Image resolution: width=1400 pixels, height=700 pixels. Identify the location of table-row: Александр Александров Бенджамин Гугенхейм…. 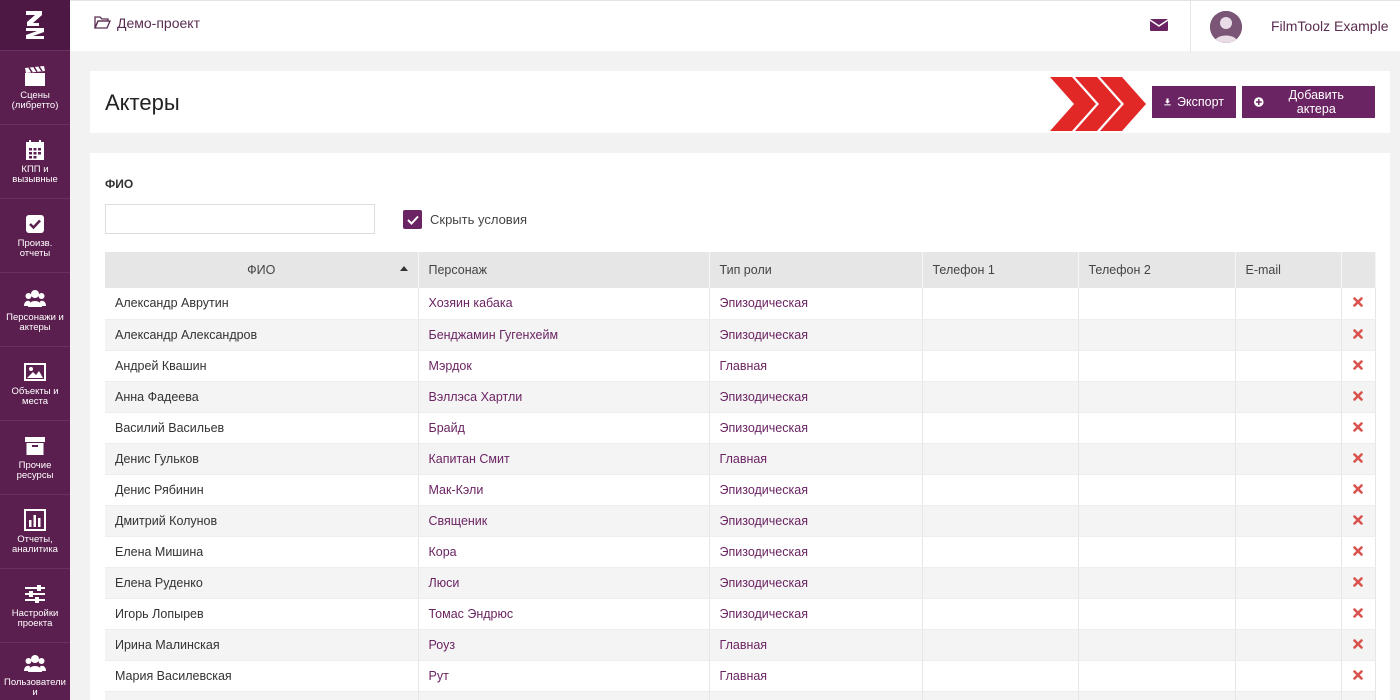
(740, 335).